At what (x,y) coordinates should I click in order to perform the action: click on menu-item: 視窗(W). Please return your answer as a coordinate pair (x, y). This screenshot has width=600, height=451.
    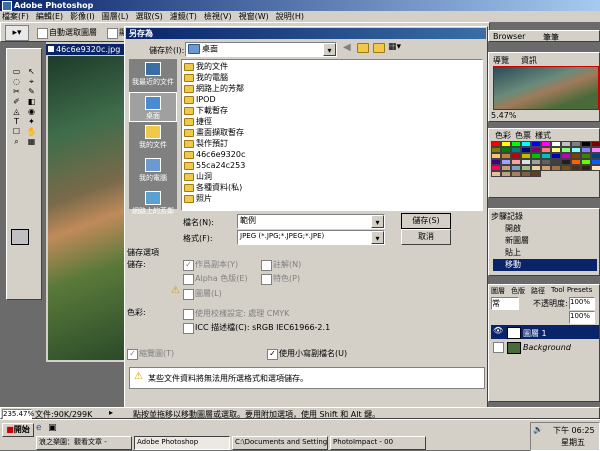
    Looking at the image, I should click on (254, 16).